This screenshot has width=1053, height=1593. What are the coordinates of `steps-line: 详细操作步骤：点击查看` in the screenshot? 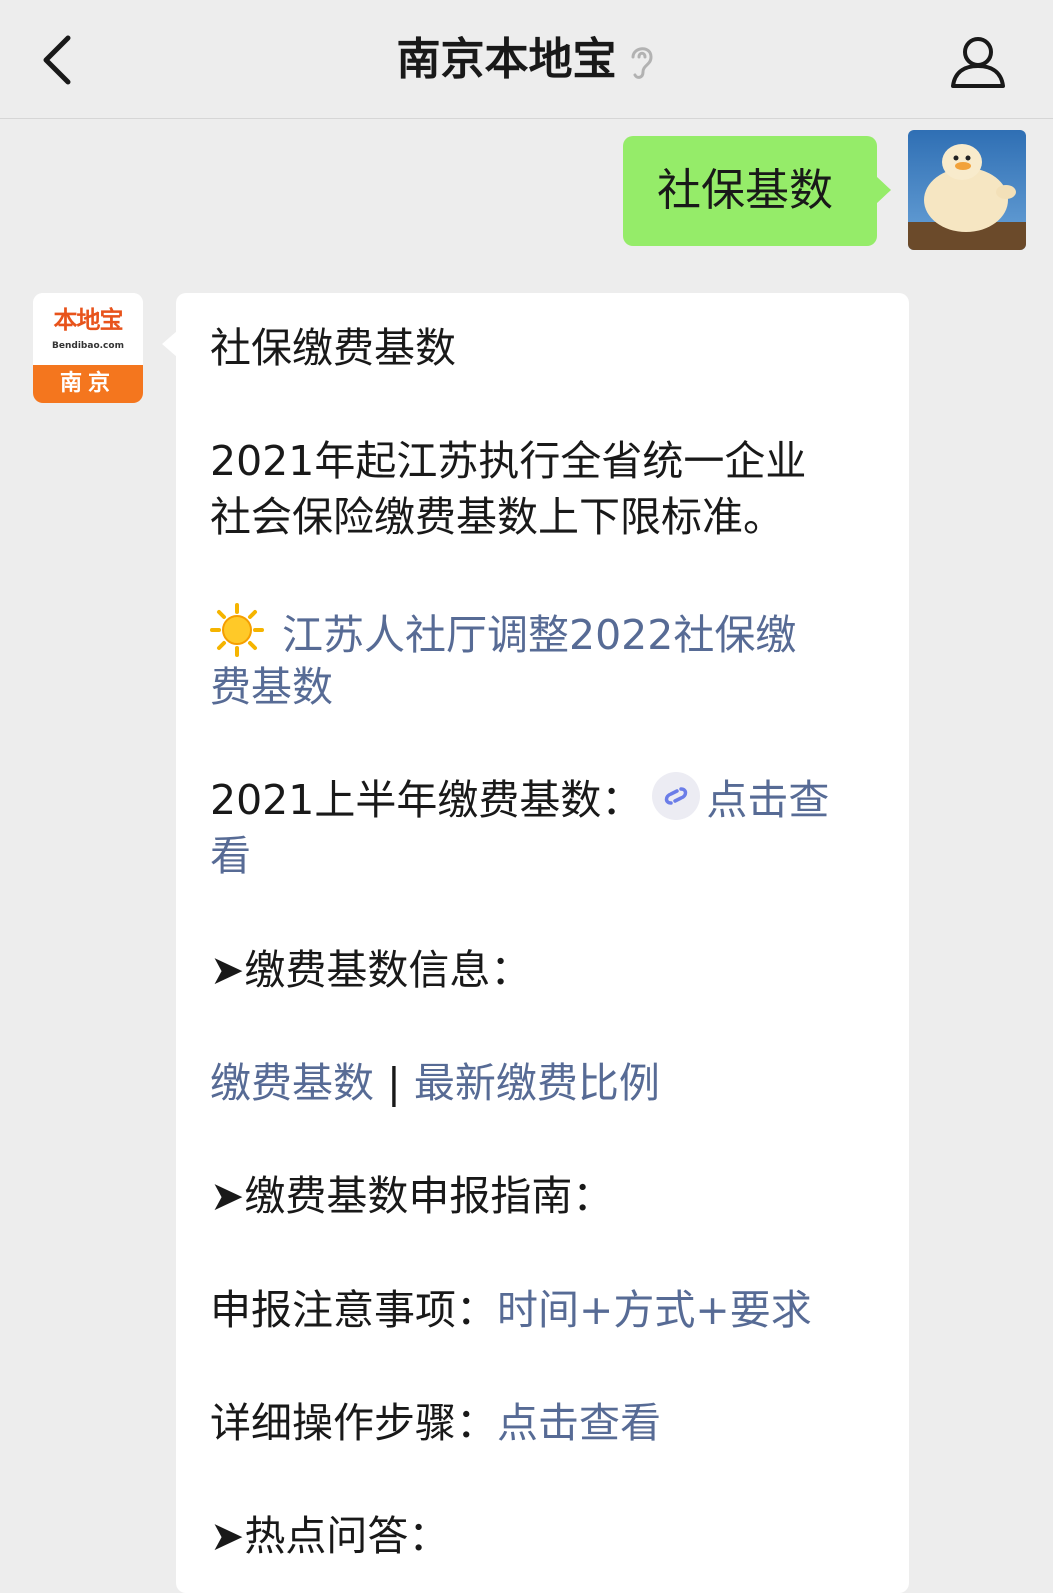 It's located at (435, 1423).